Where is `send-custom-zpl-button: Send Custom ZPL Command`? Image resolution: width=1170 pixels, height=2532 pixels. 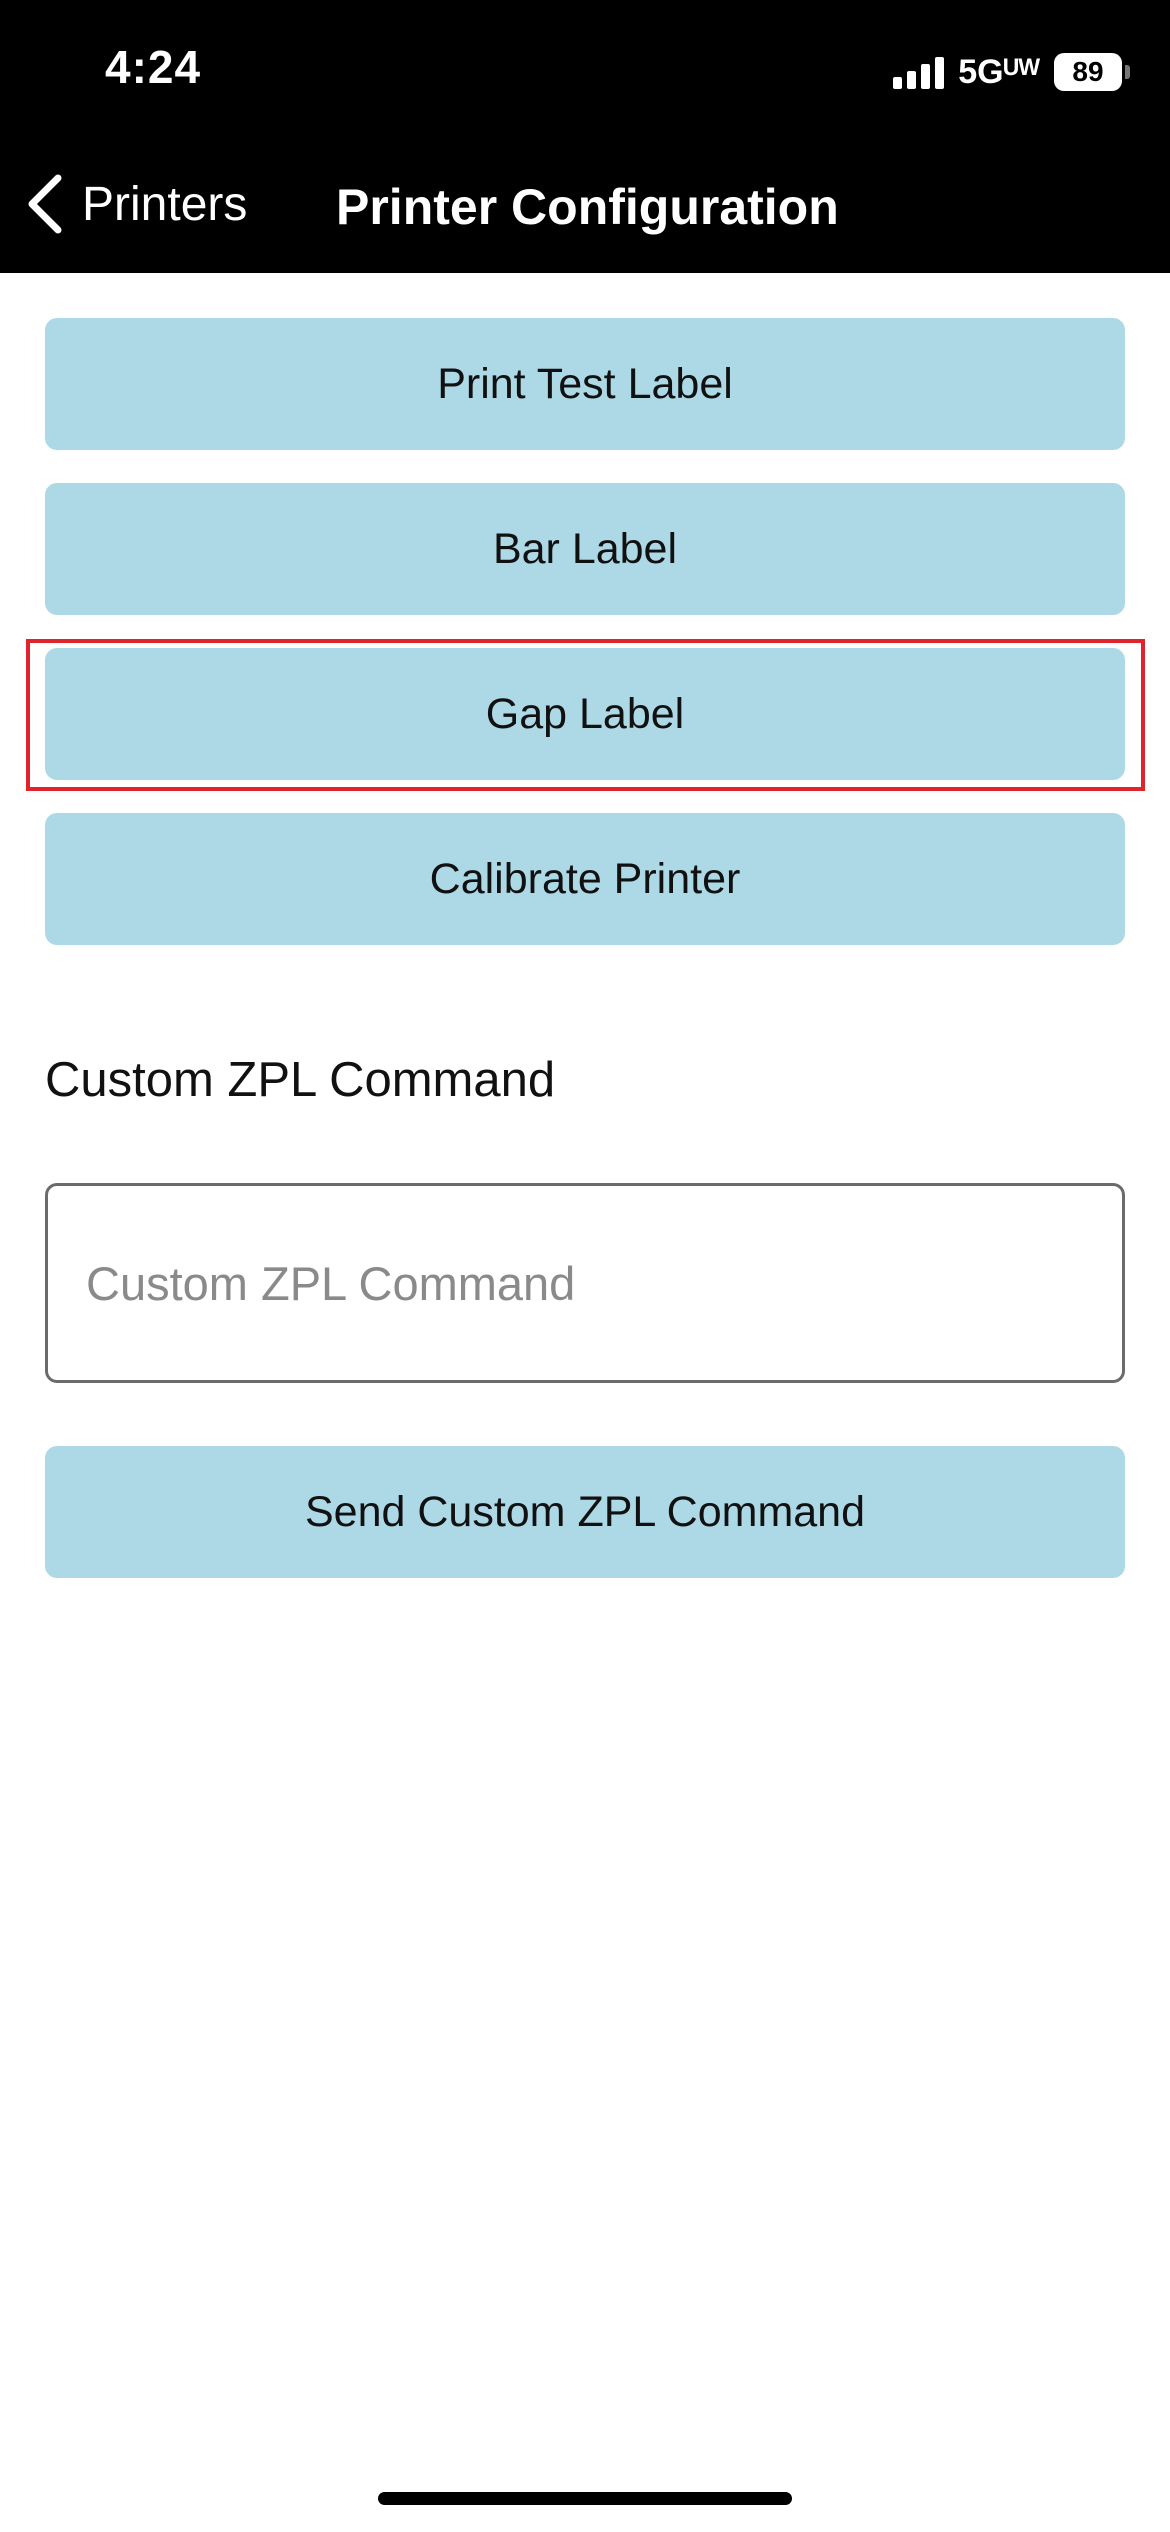 send-custom-zpl-button: Send Custom ZPL Command is located at coordinates (585, 1512).